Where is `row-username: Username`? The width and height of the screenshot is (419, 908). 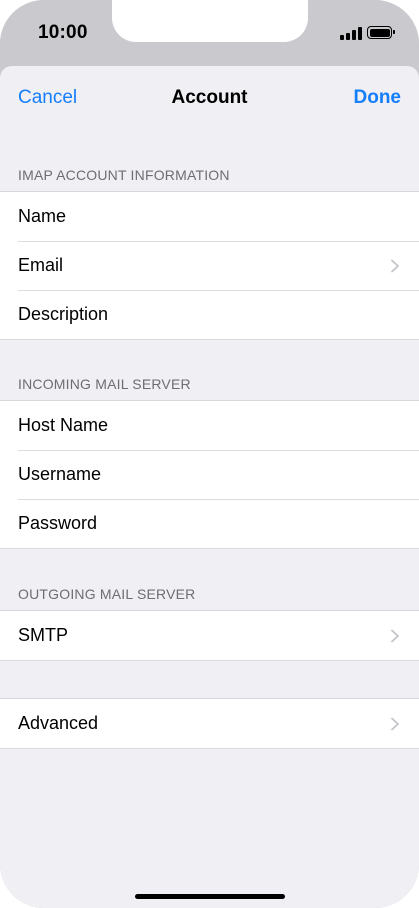 row-username: Username is located at coordinates (209, 474).